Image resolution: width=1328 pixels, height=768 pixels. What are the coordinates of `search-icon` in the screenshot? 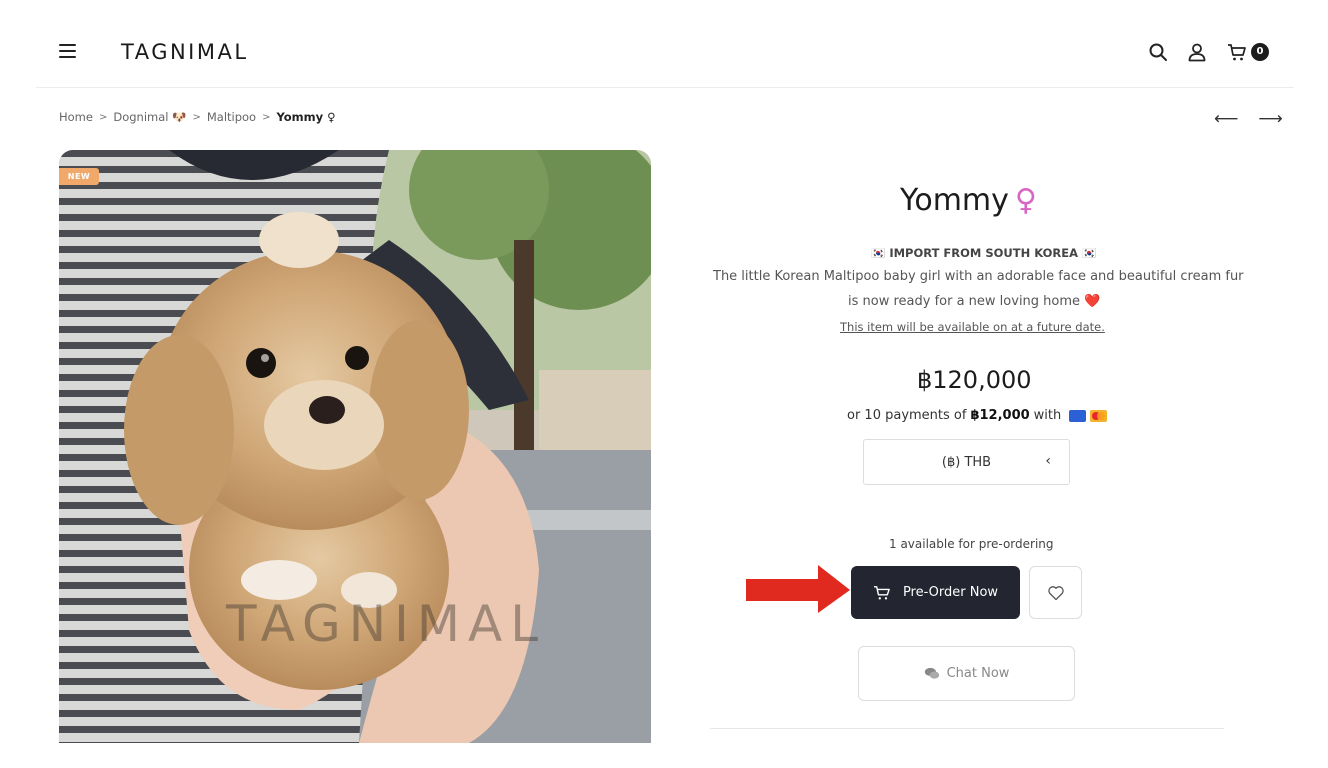 It's located at (1158, 52).